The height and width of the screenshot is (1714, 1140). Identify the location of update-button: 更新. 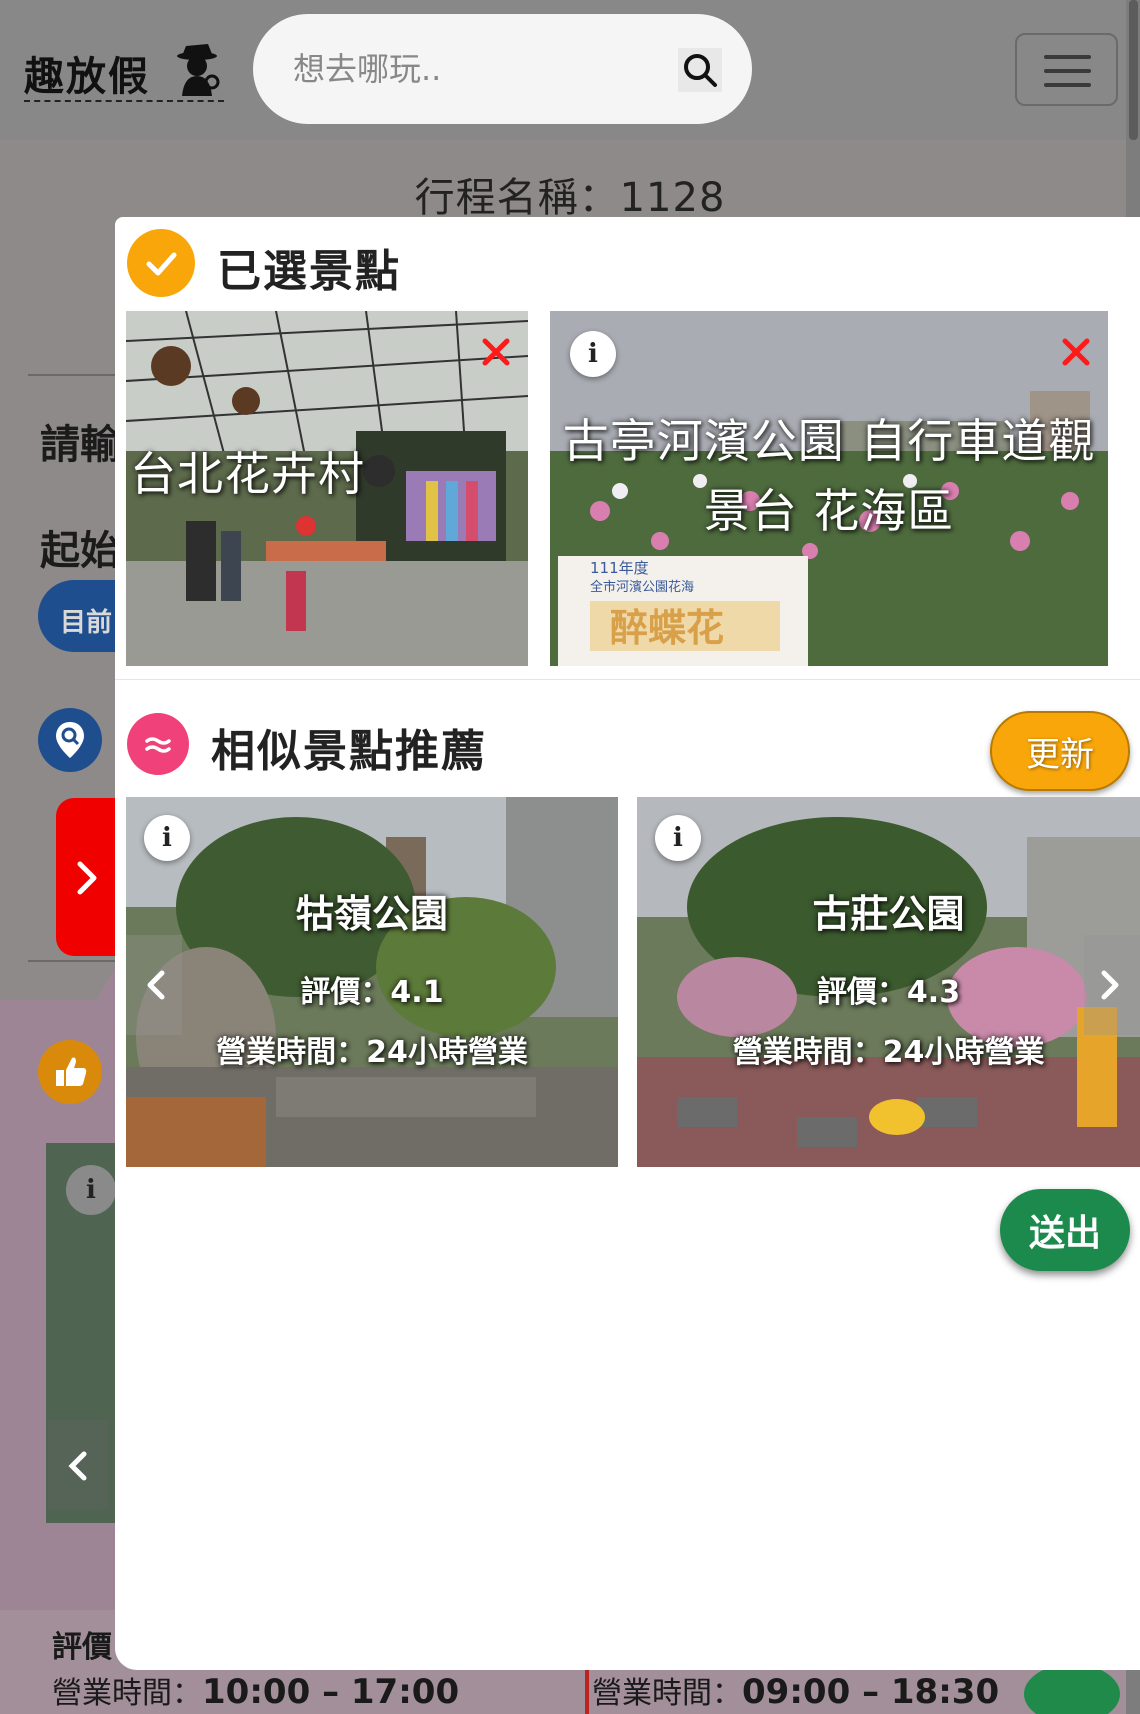
(1060, 751).